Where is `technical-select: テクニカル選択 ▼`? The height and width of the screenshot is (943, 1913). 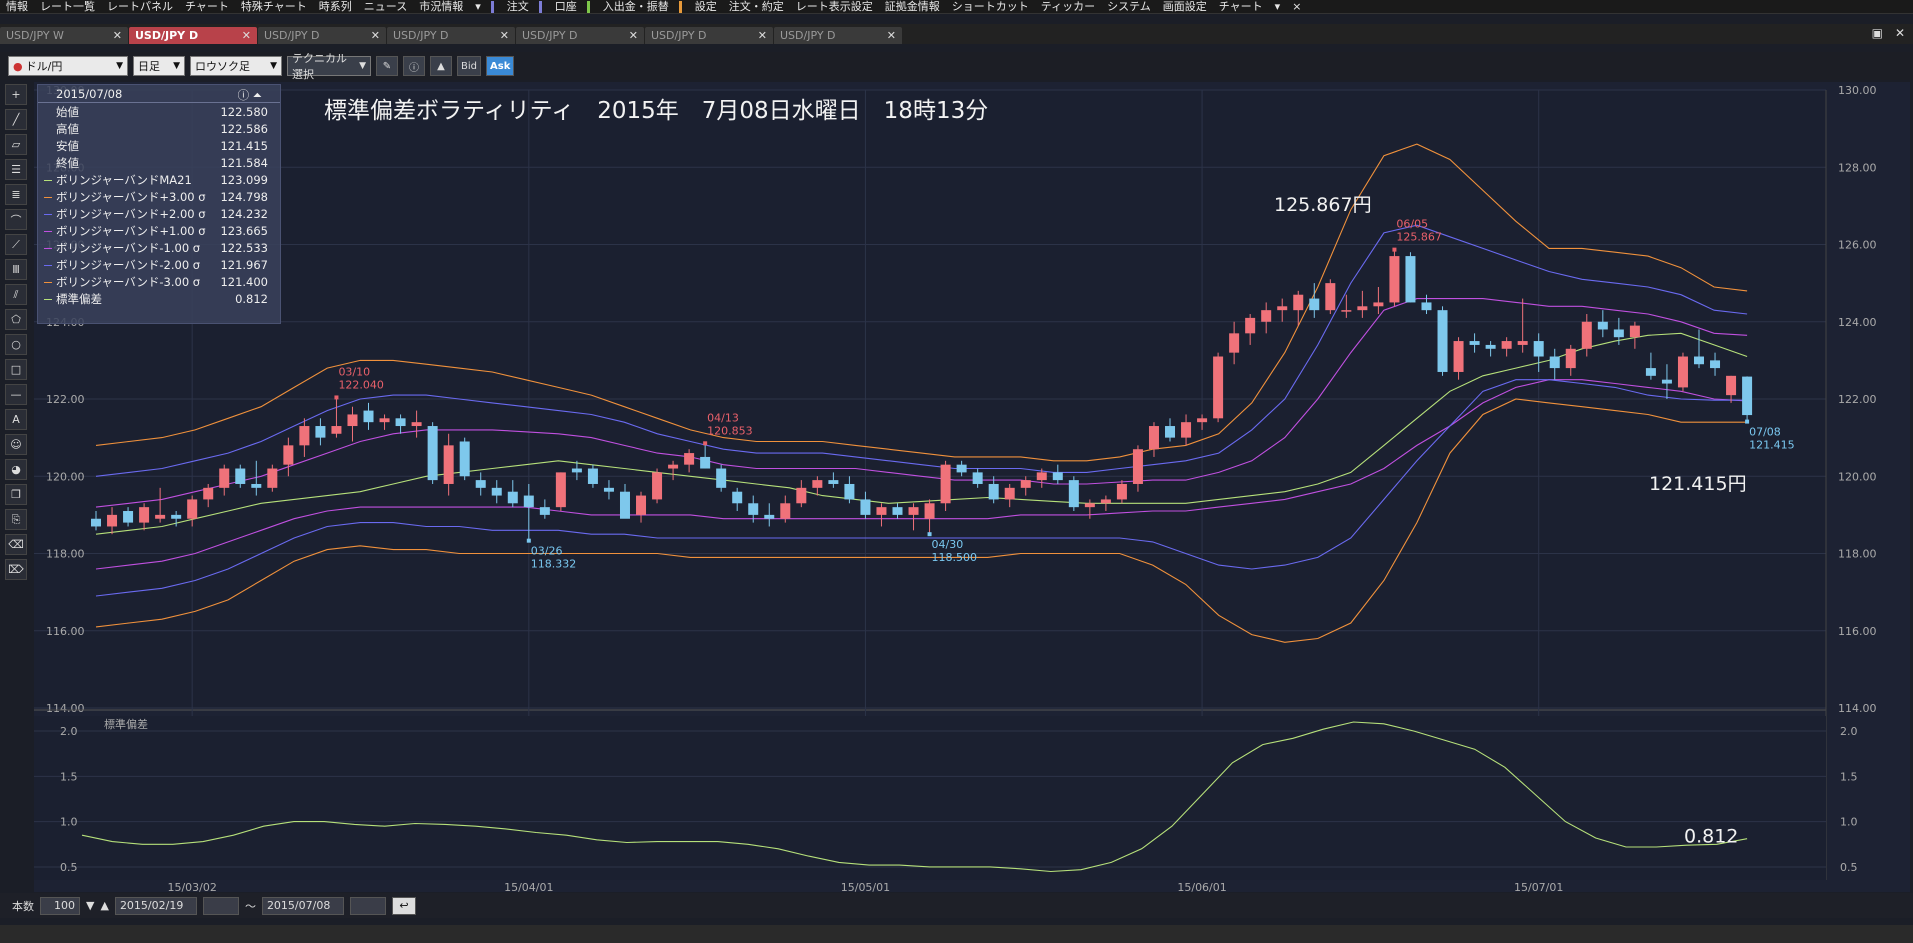 technical-select: テクニカル選択 ▼ is located at coordinates (329, 66).